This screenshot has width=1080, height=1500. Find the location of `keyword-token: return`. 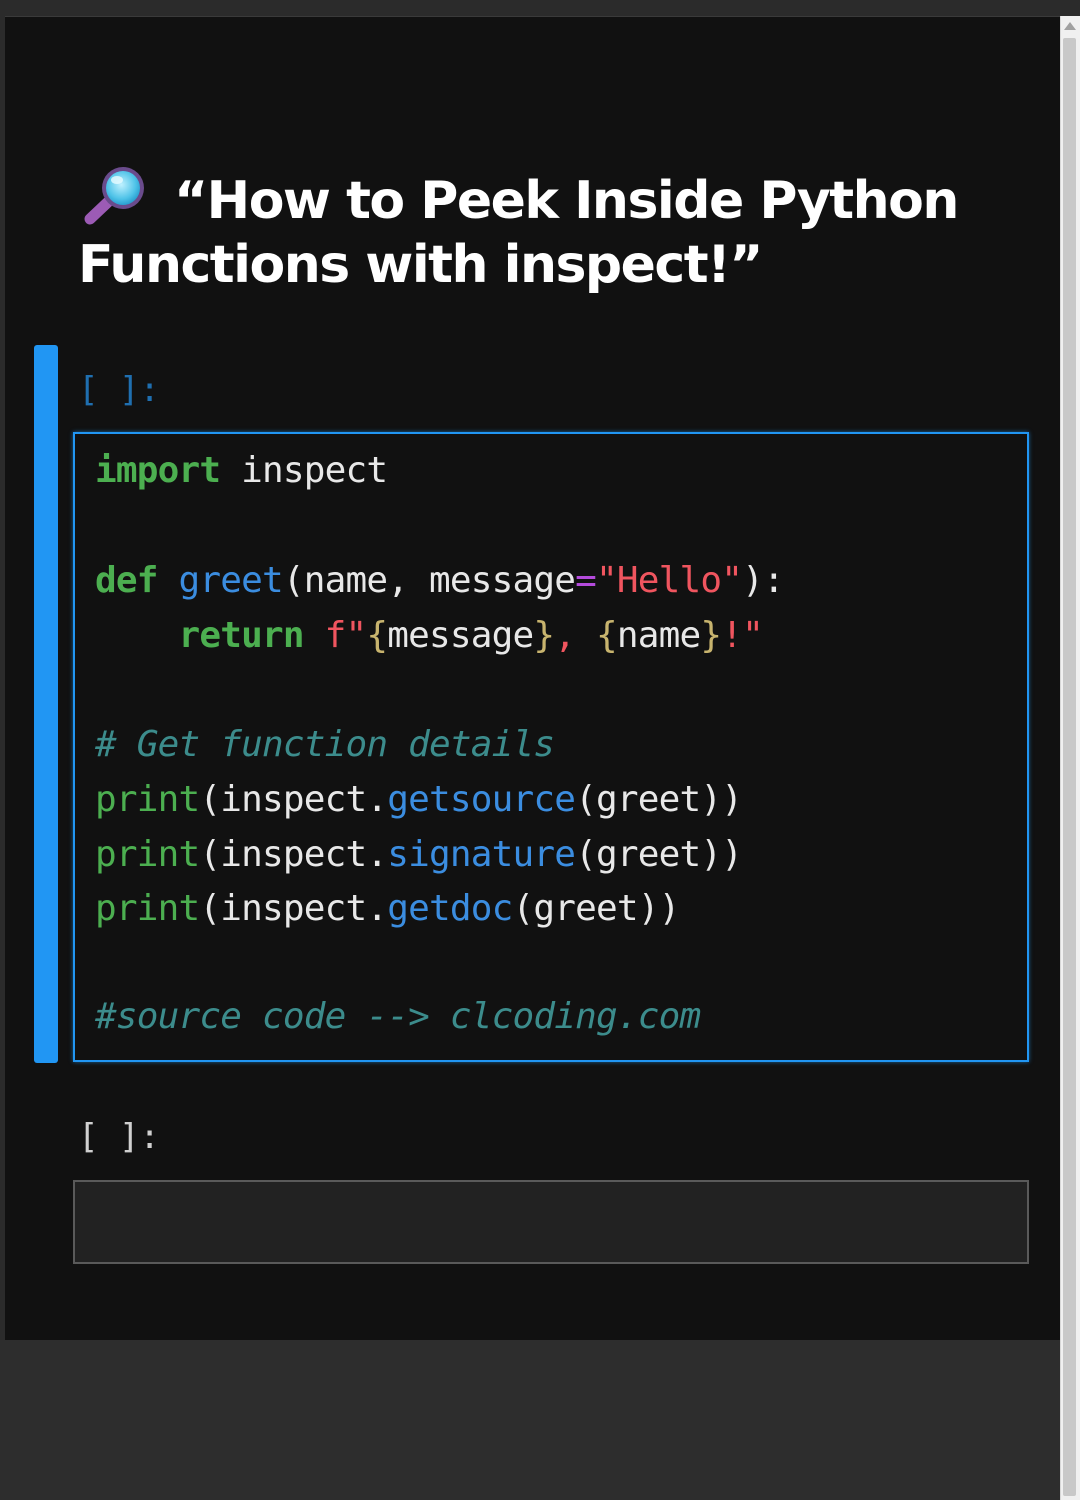

keyword-token: return is located at coordinates (241, 635).